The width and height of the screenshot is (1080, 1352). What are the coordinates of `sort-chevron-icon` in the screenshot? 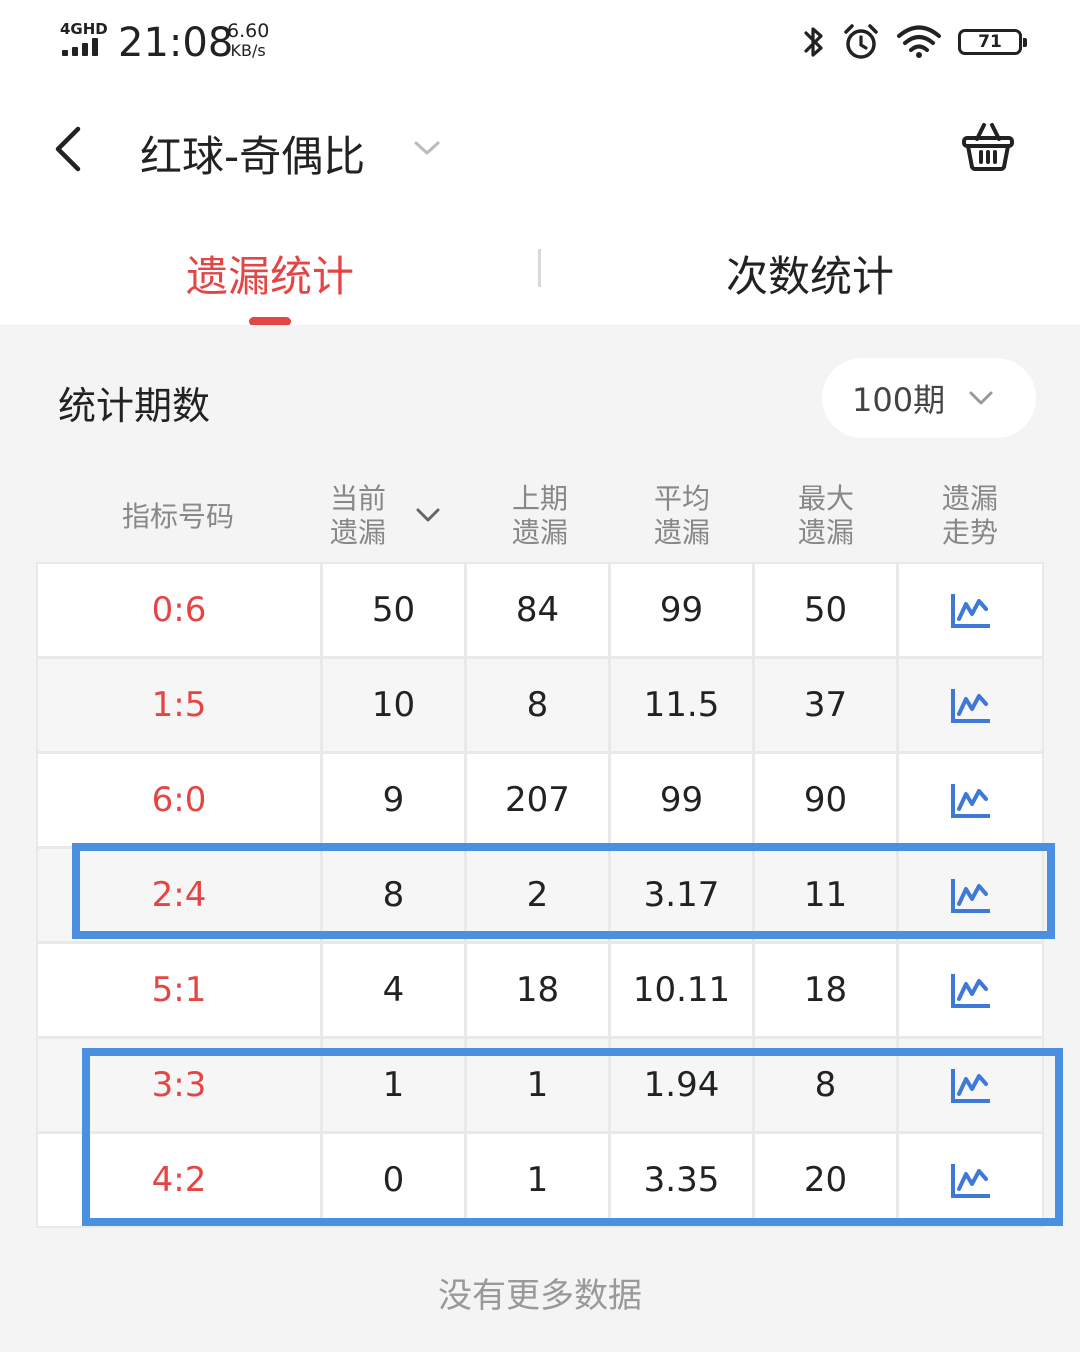 It's located at (428, 515).